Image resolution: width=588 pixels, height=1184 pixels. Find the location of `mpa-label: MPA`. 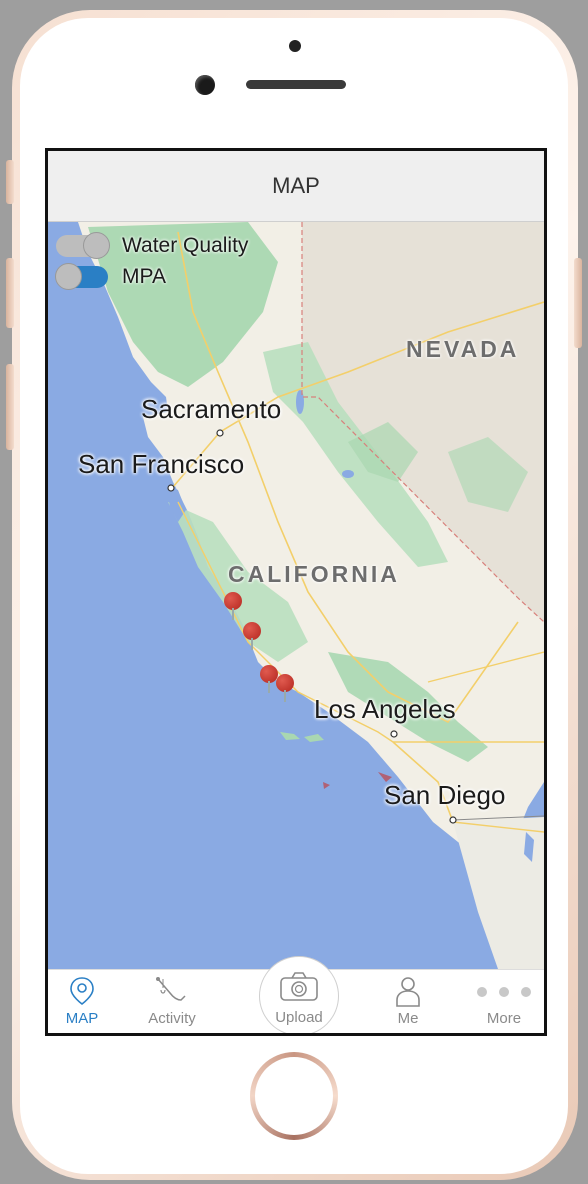

mpa-label: MPA is located at coordinates (144, 276).